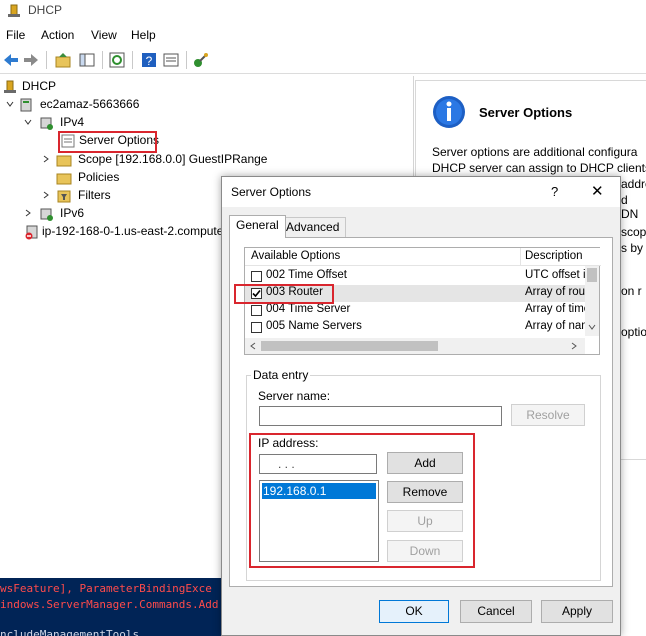  I want to click on cancel-button: Cancel, so click(496, 611).